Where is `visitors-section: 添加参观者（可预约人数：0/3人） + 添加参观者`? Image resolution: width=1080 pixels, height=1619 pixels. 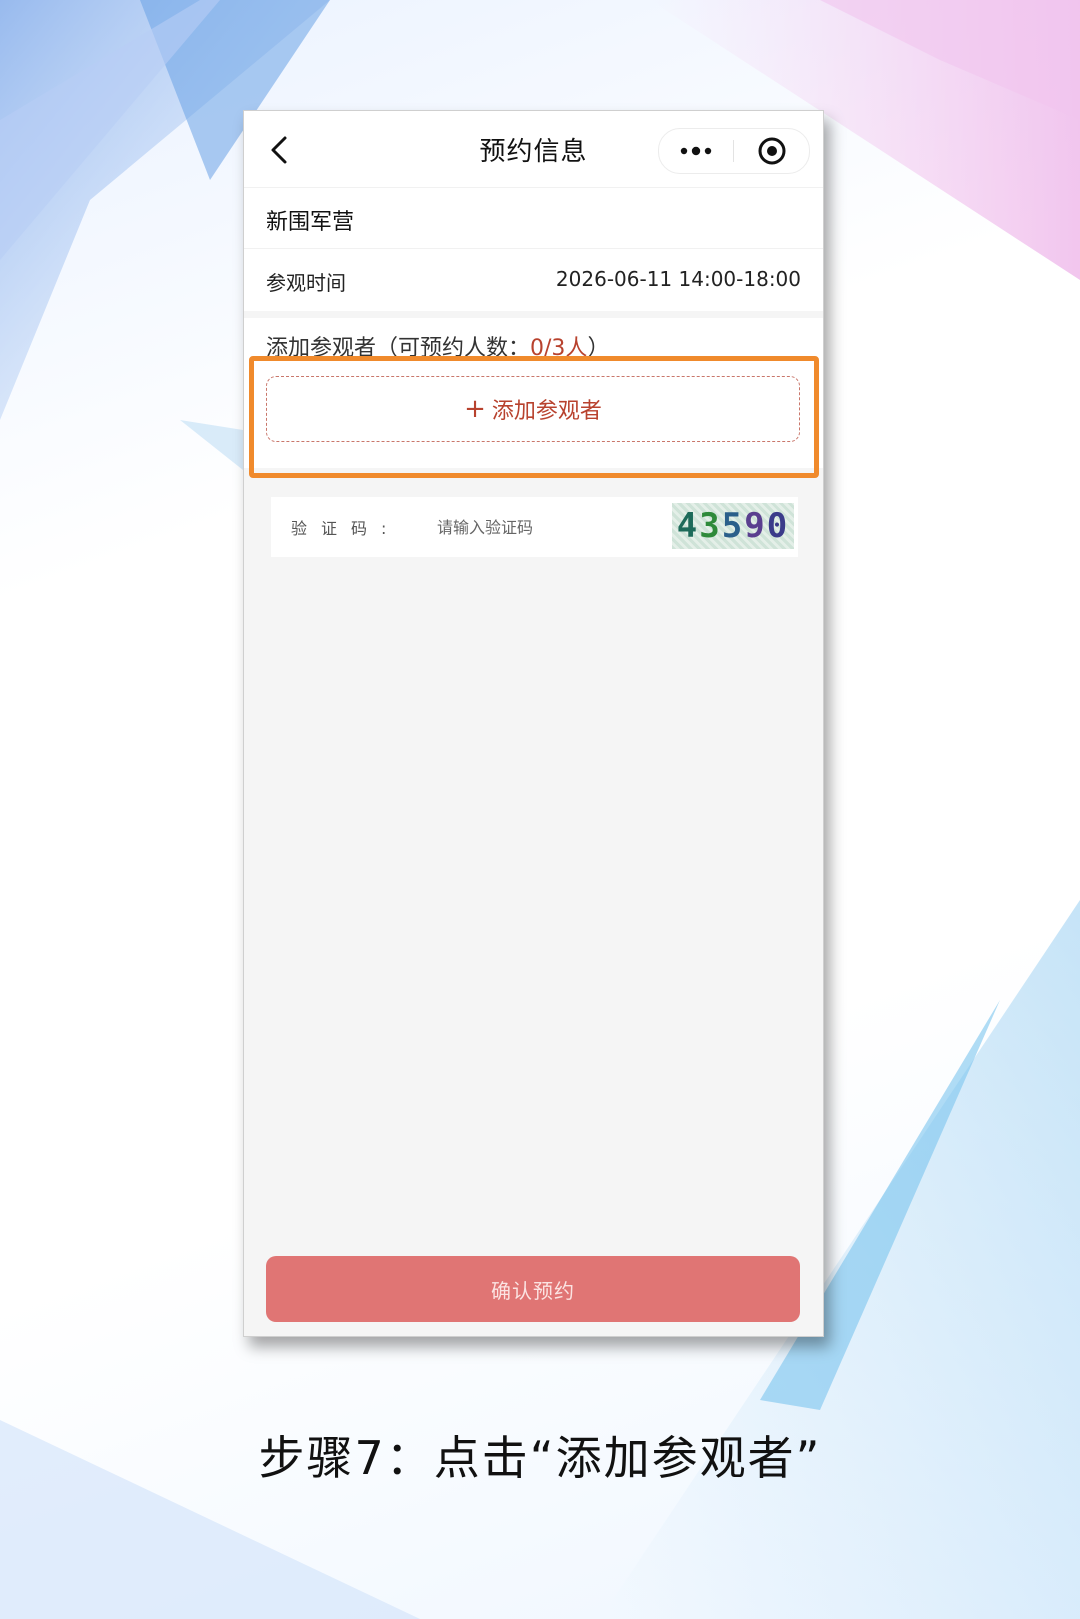 visitors-section: 添加参观者（可预约人数：0/3人） + 添加参观者 is located at coordinates (533, 393).